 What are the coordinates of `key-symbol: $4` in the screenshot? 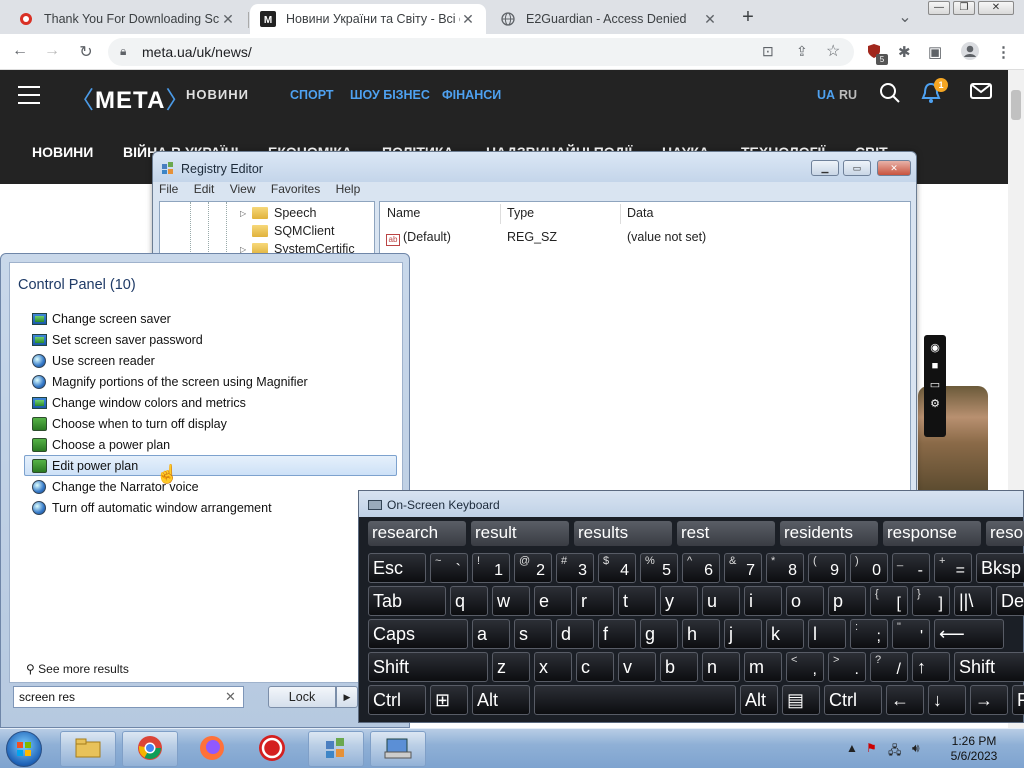 It's located at (617, 568).